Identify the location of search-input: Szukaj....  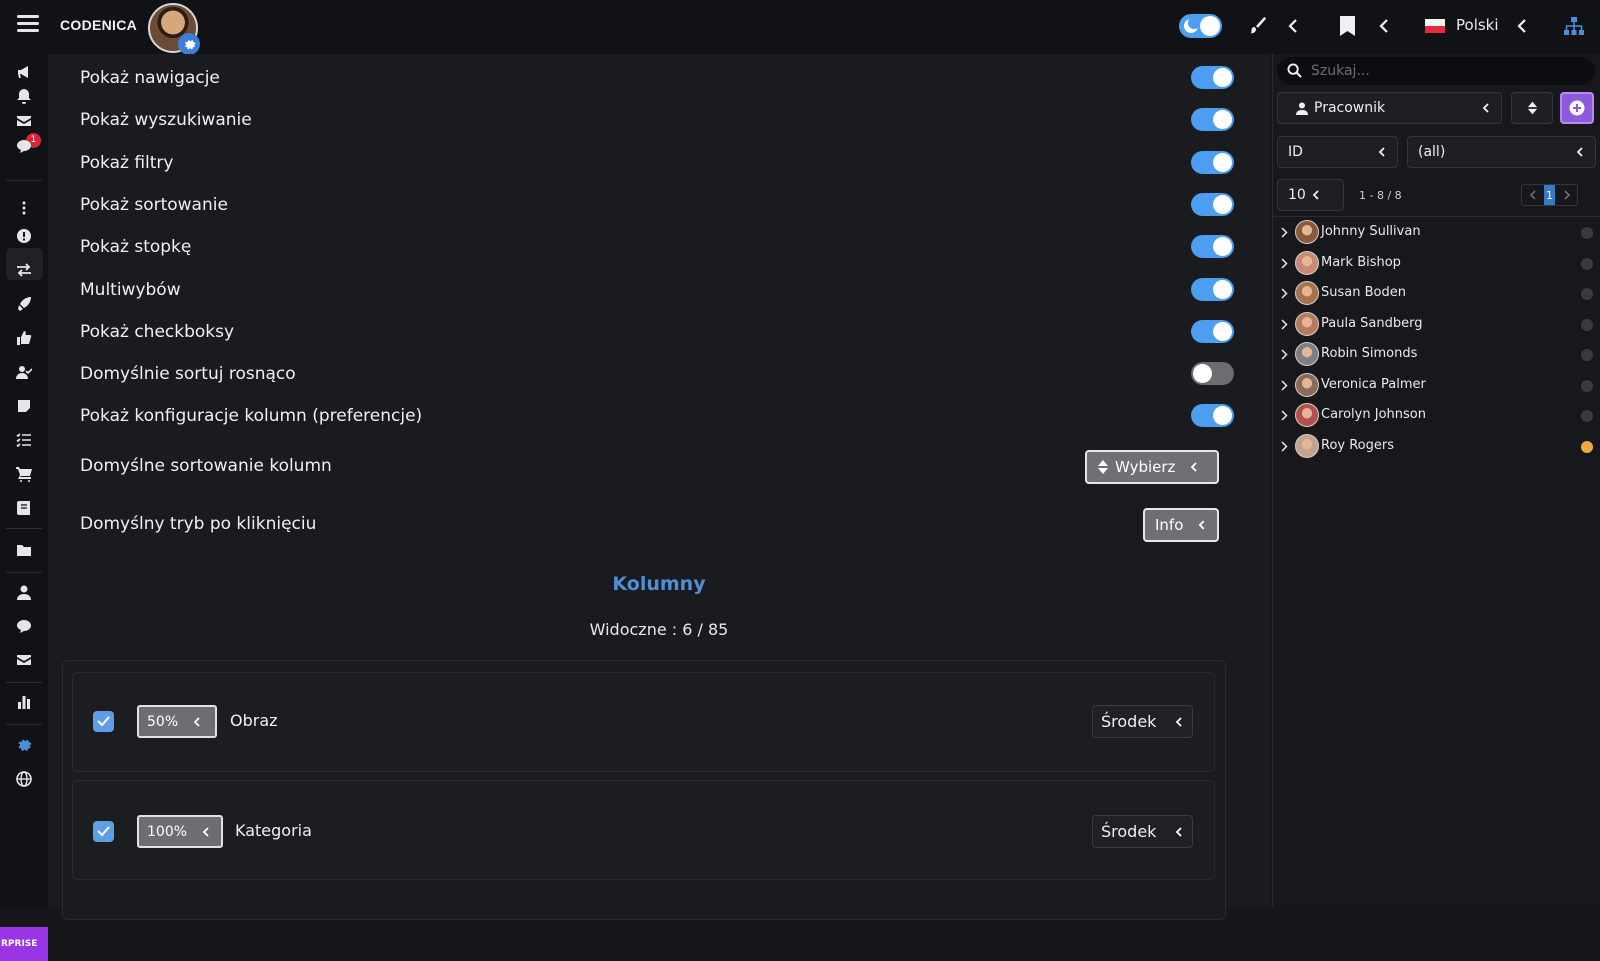
(1436, 71).